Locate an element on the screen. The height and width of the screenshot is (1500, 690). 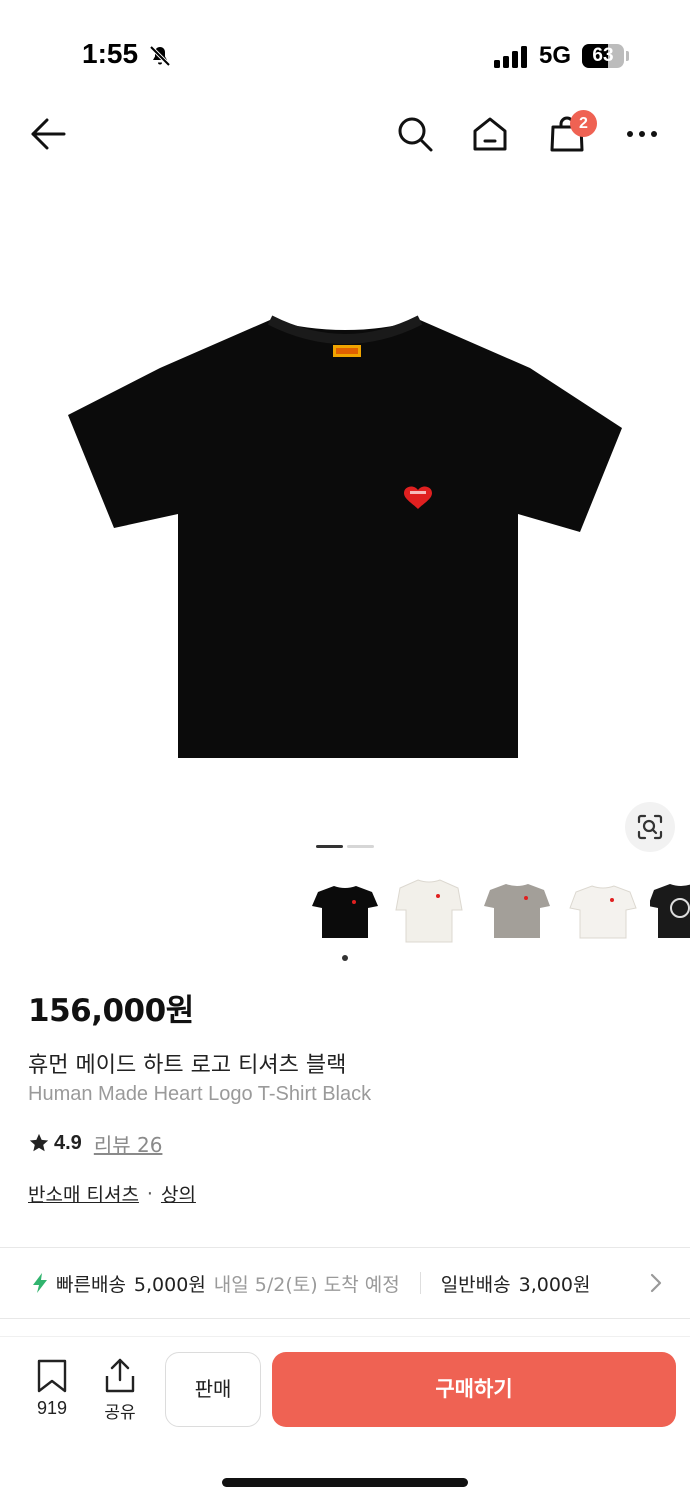
share-button: 공유 is located at coordinates (120, 1393).